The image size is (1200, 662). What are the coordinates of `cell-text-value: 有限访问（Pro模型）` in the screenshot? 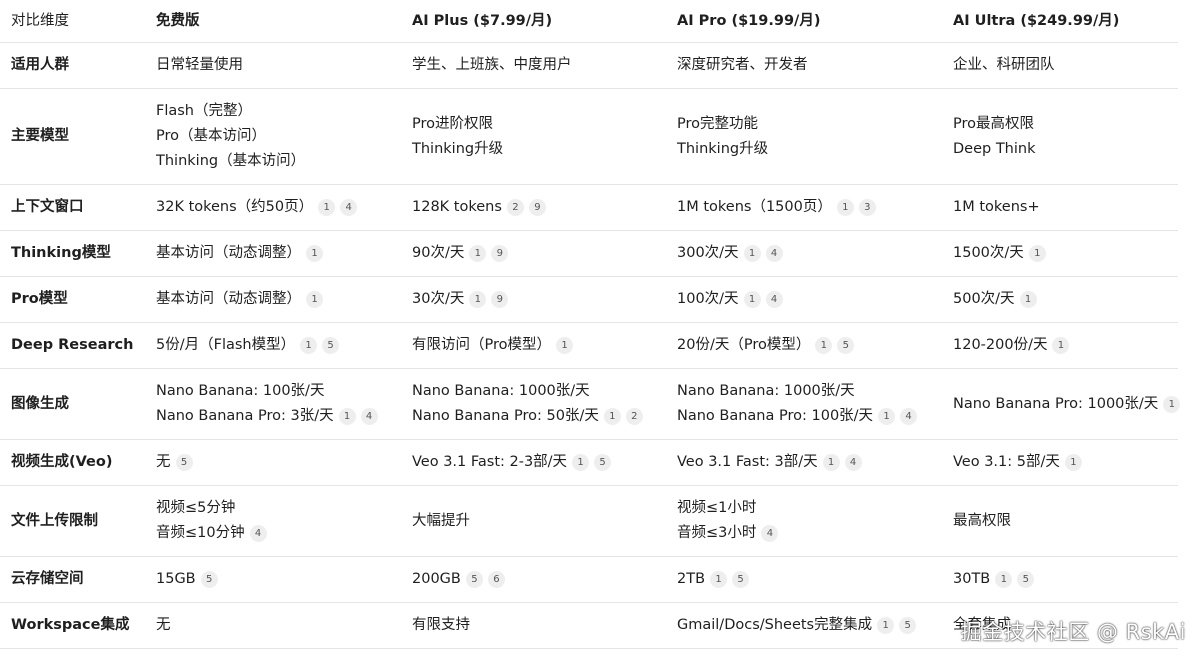 It's located at (482, 345).